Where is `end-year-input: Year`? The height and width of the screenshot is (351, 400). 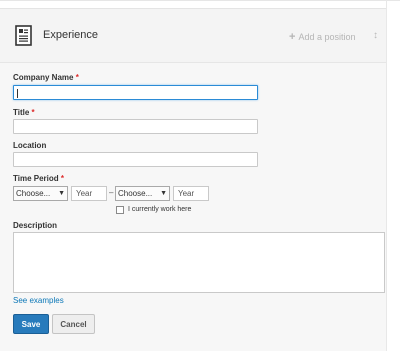 end-year-input: Year is located at coordinates (191, 193).